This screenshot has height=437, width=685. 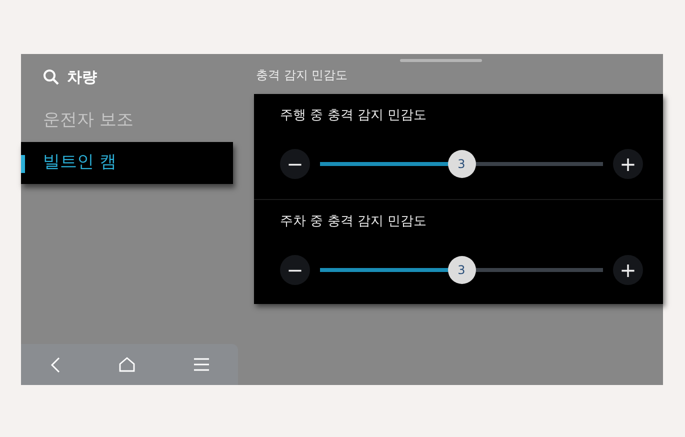 I want to click on search-icon, so click(x=51, y=77).